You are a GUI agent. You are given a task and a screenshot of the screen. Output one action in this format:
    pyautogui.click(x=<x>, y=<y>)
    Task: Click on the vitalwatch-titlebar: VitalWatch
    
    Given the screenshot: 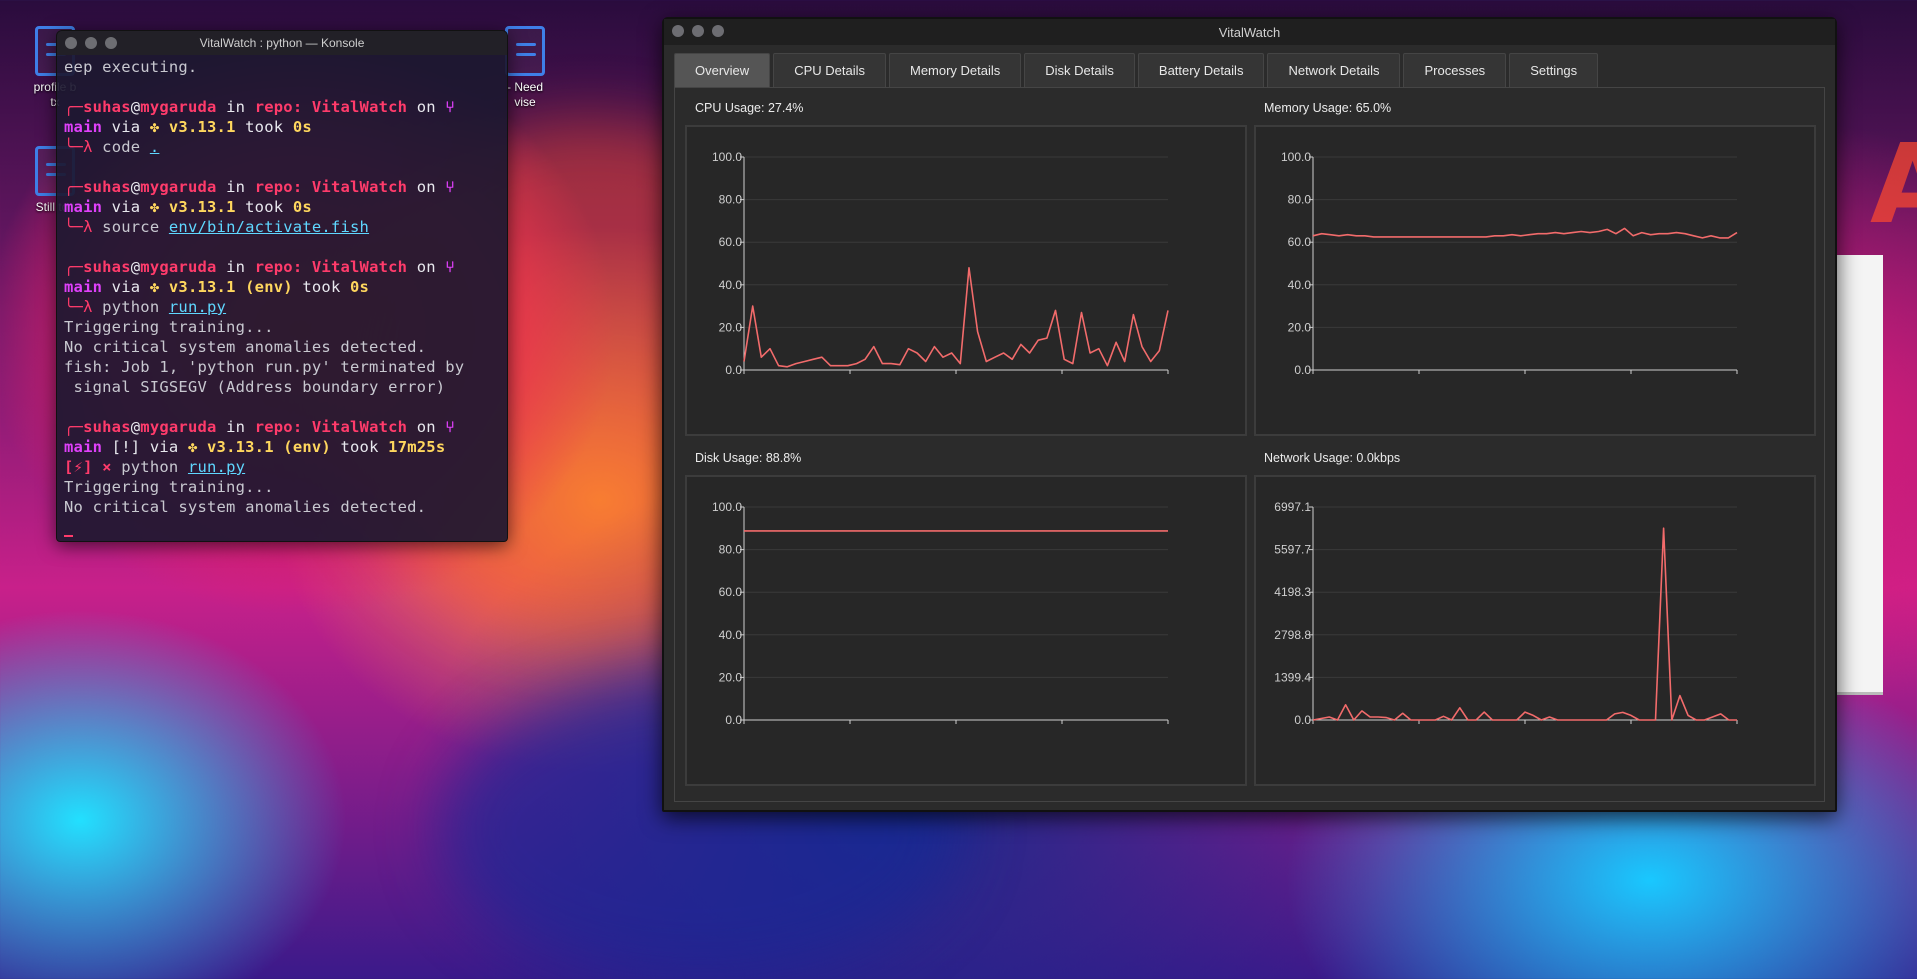 What is the action you would take?
    pyautogui.click(x=1249, y=32)
    